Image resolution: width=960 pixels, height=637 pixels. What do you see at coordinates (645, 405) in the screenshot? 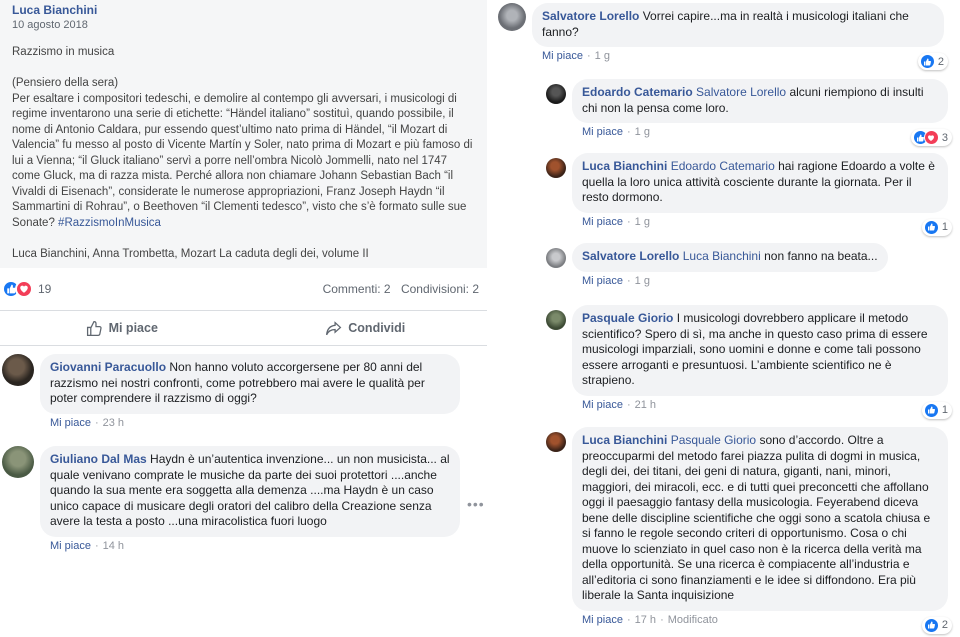
I see `comment-time: 21 h` at bounding box center [645, 405].